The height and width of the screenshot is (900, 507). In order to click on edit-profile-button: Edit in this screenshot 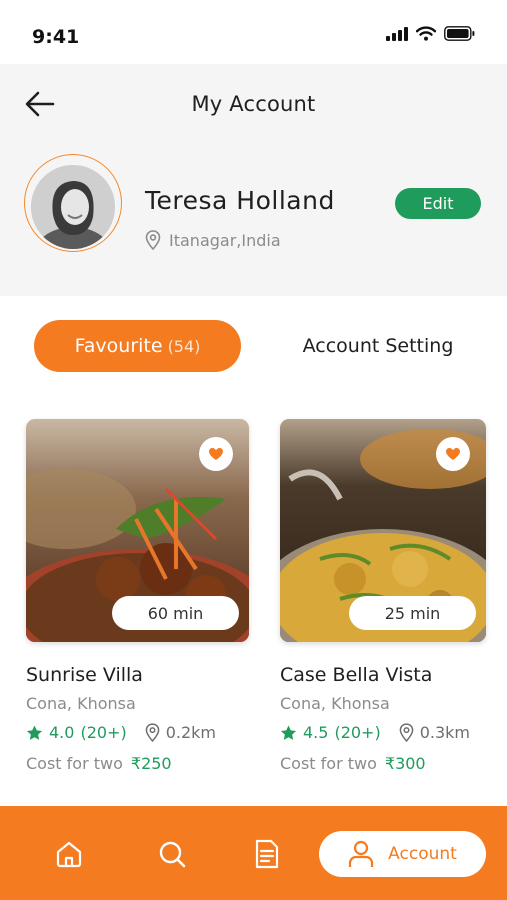, I will do `click(438, 203)`.